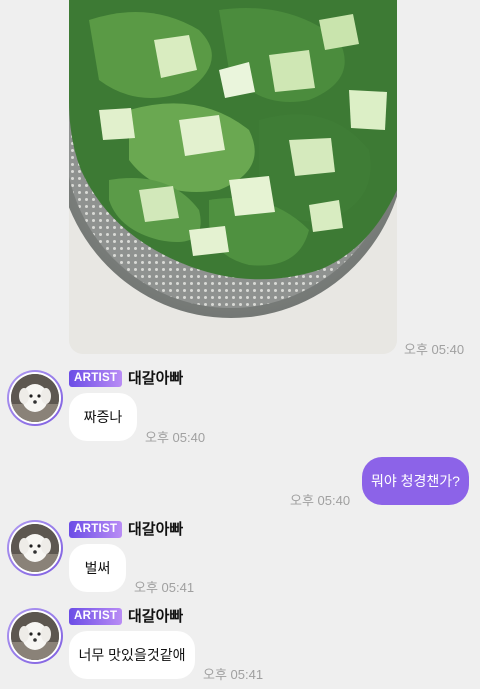 The height and width of the screenshot is (689, 480). What do you see at coordinates (97, 568) in the screenshot?
I see `message-bubble: 벌써` at bounding box center [97, 568].